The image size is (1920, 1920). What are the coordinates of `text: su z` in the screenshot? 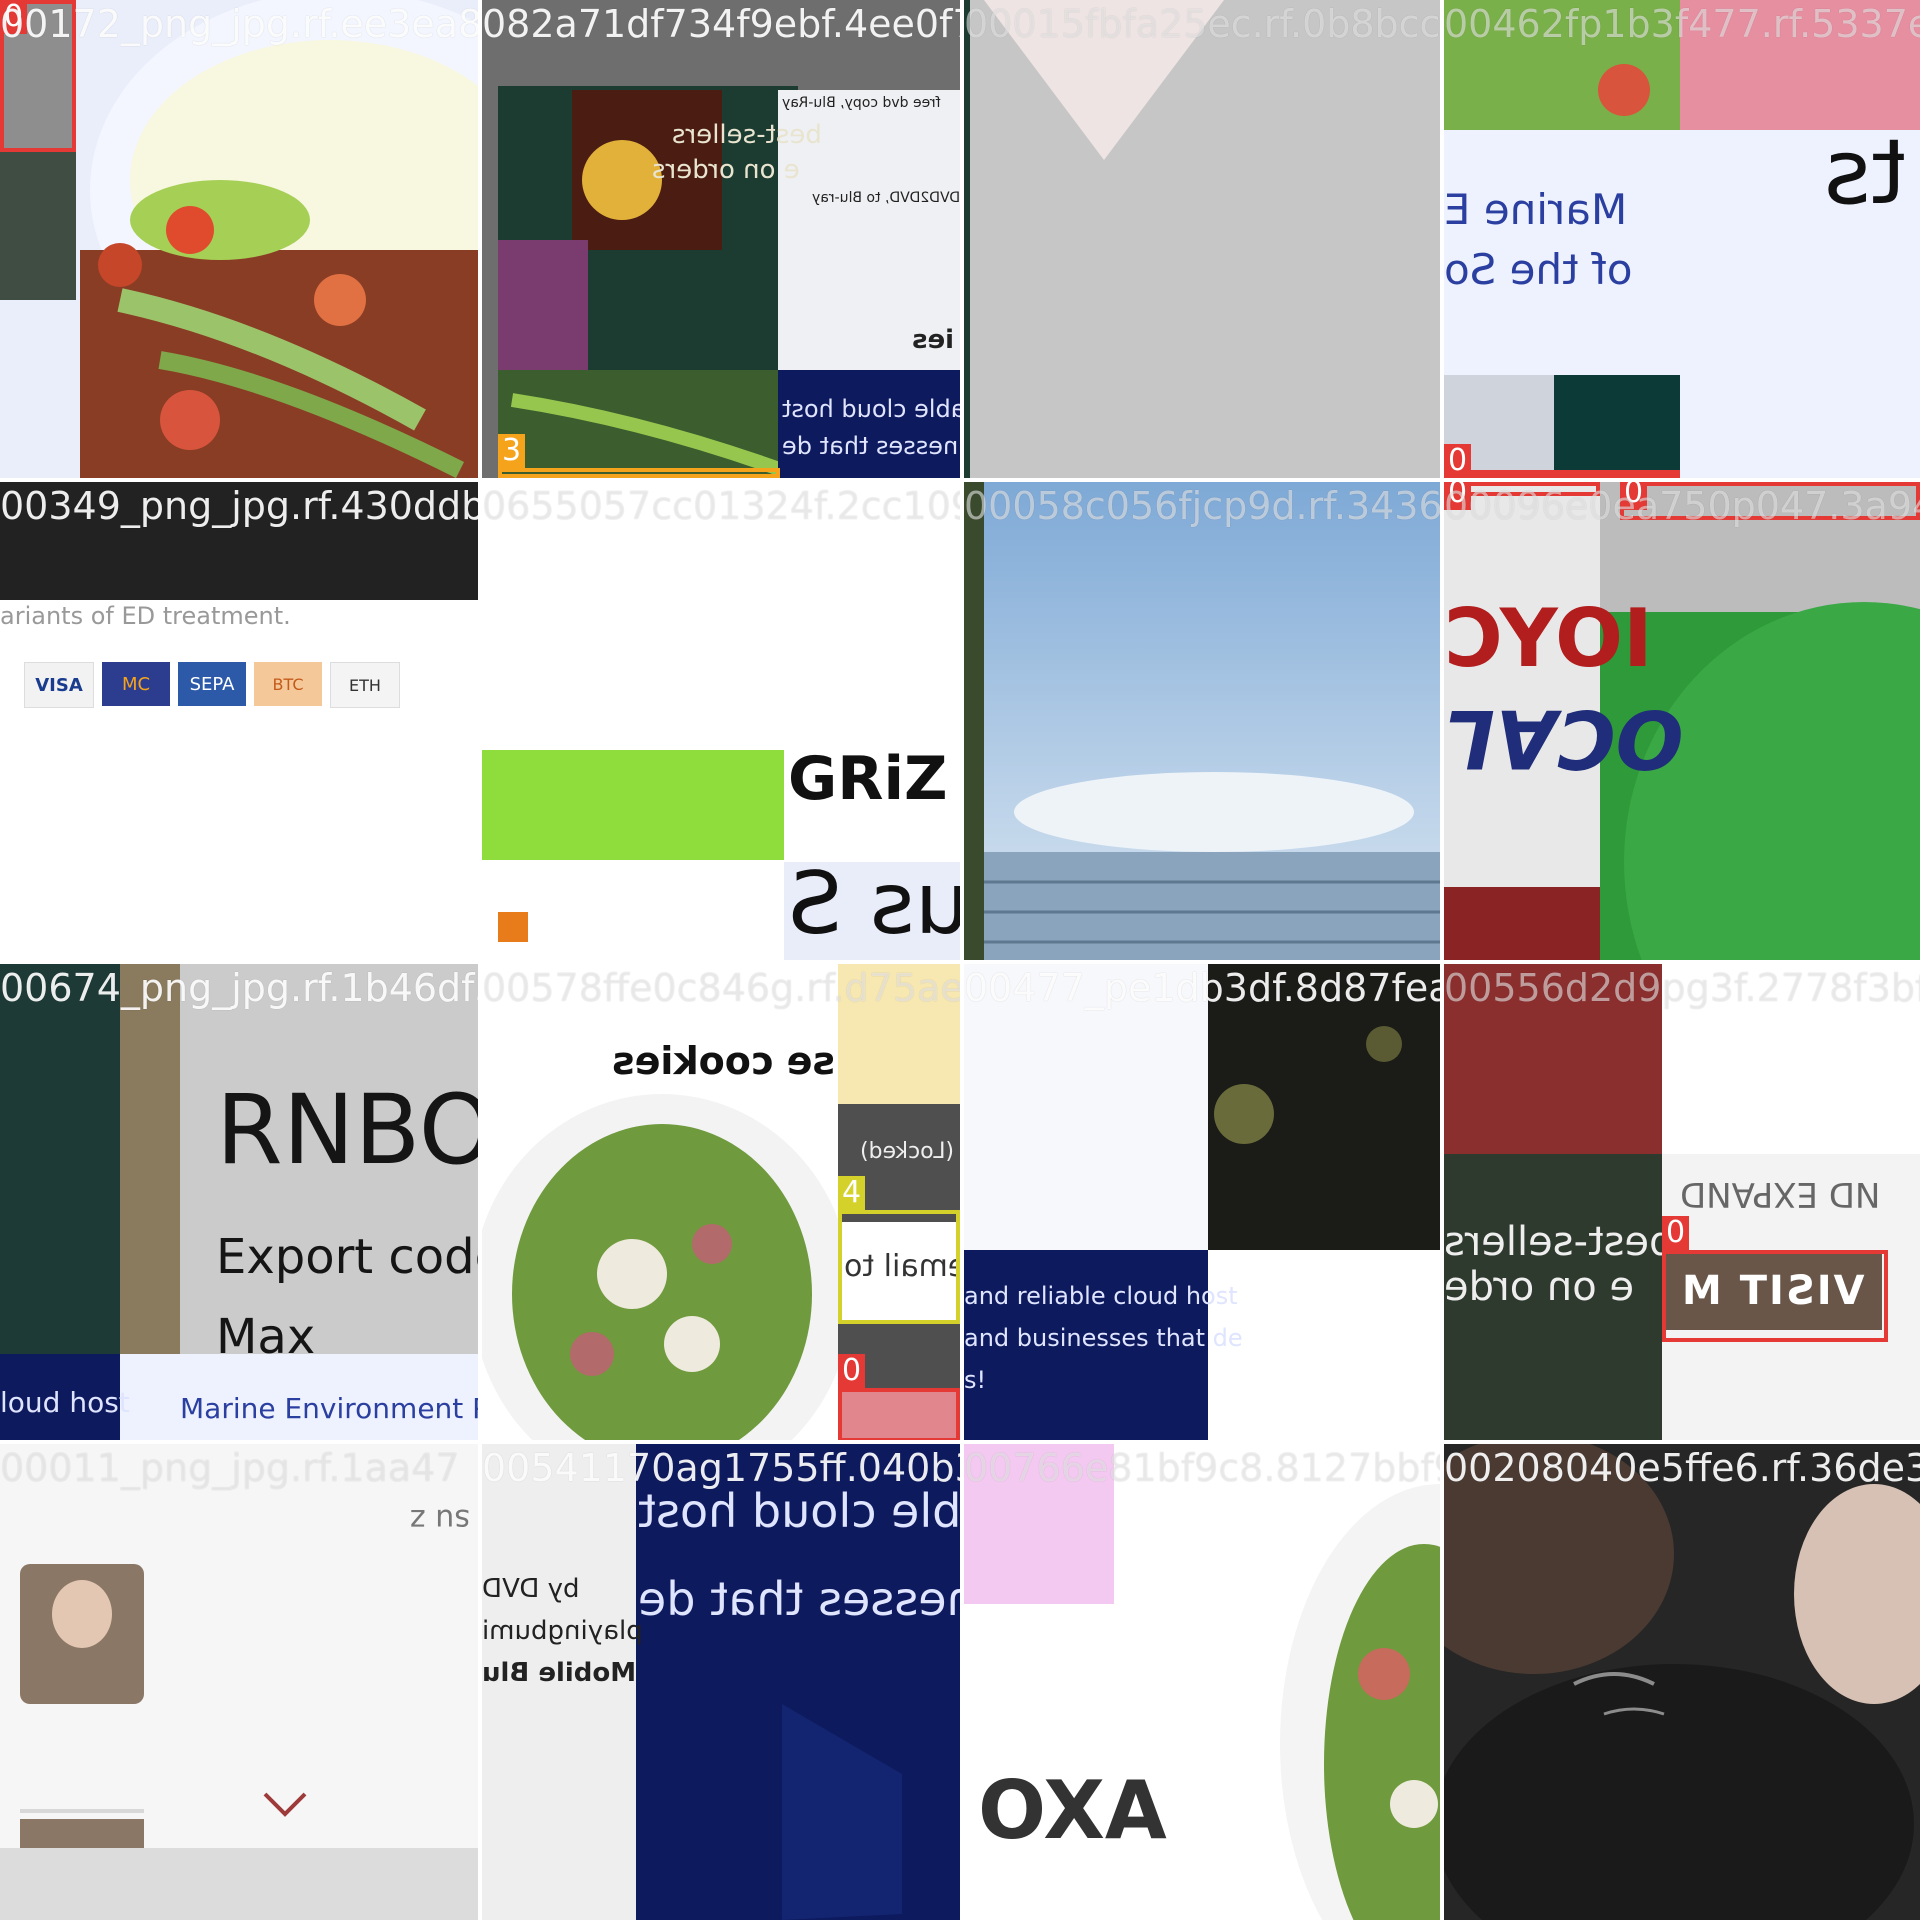 It's located at (440, 1519).